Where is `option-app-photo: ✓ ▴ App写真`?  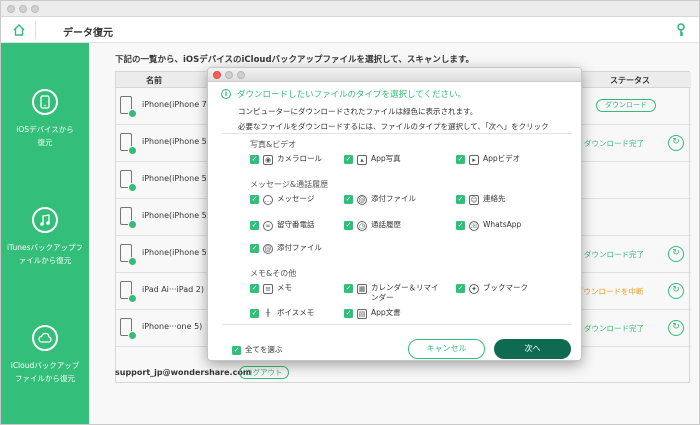 option-app-photo: ✓ ▴ App写真 is located at coordinates (372, 159).